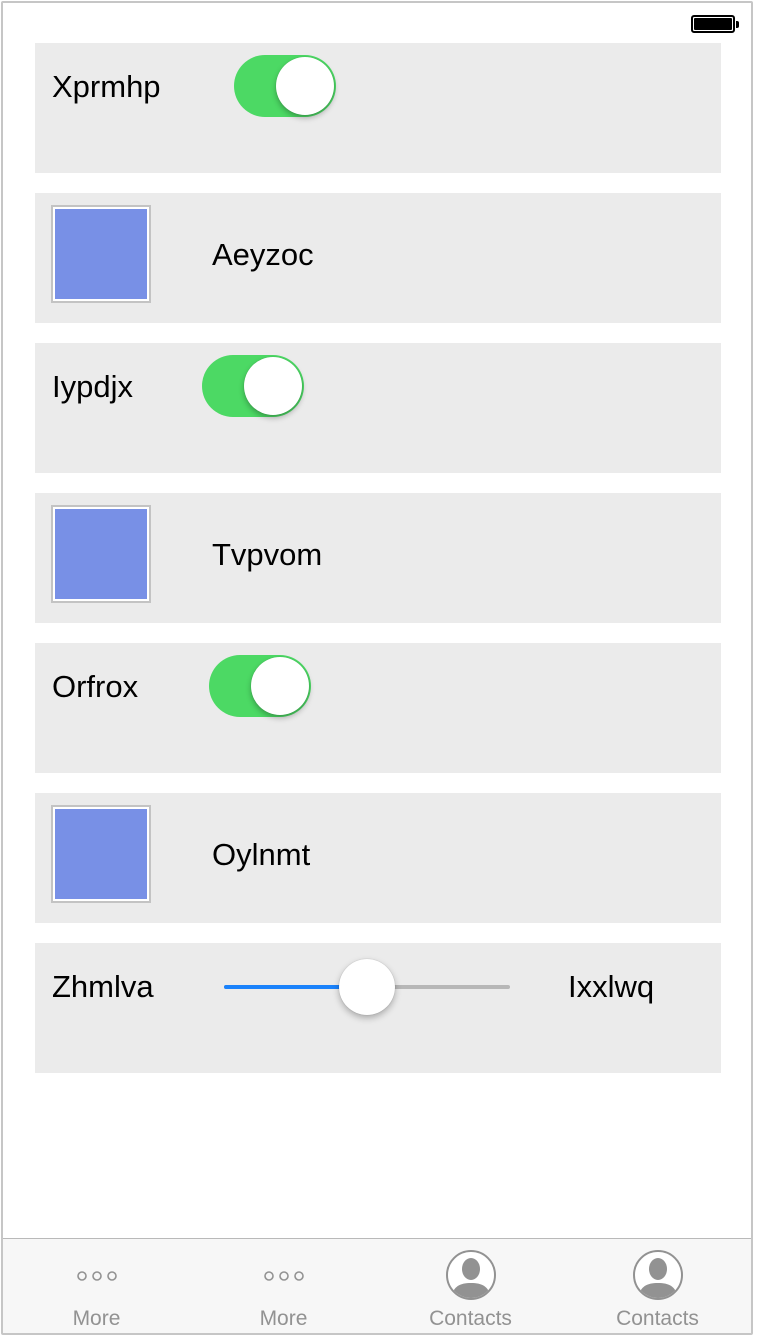 This screenshot has height=1340, width=760. Describe the element at coordinates (378, 858) in the screenshot. I see `list-item-oylnmt: Oylnmt` at that location.